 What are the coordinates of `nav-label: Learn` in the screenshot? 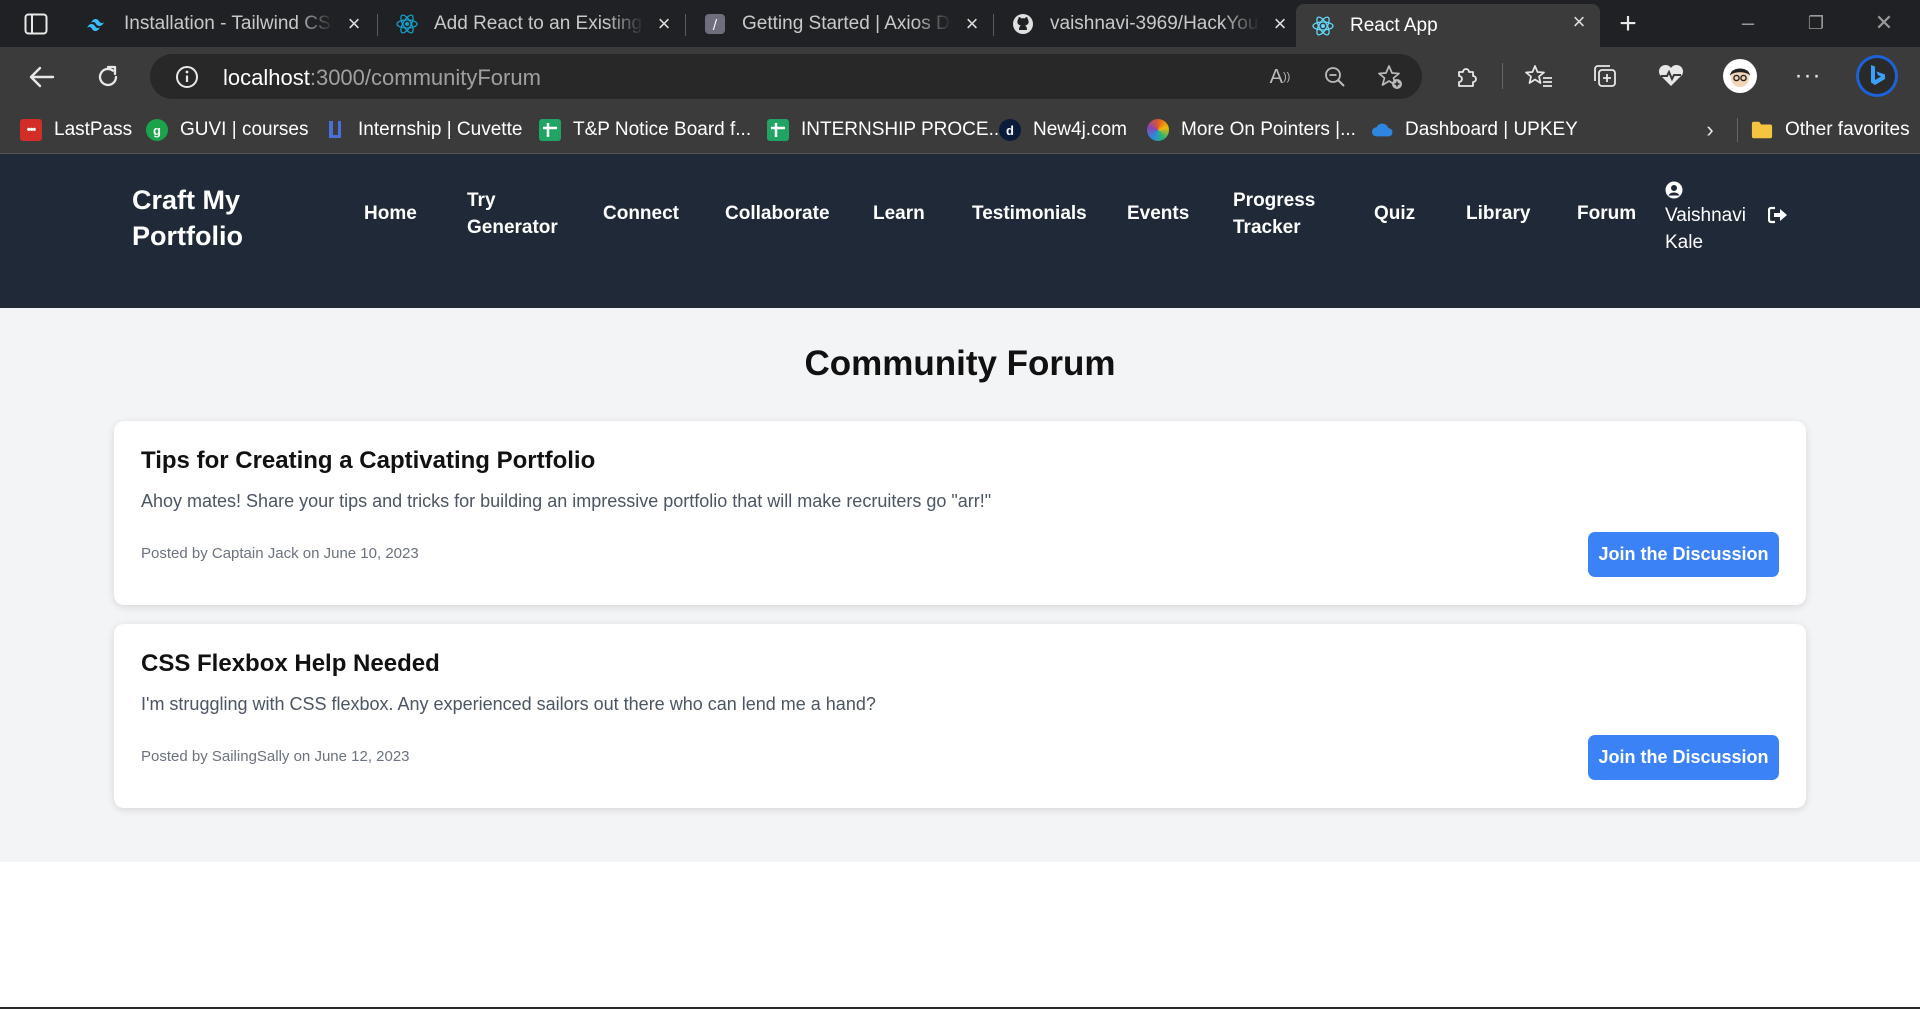 It's located at (899, 213).